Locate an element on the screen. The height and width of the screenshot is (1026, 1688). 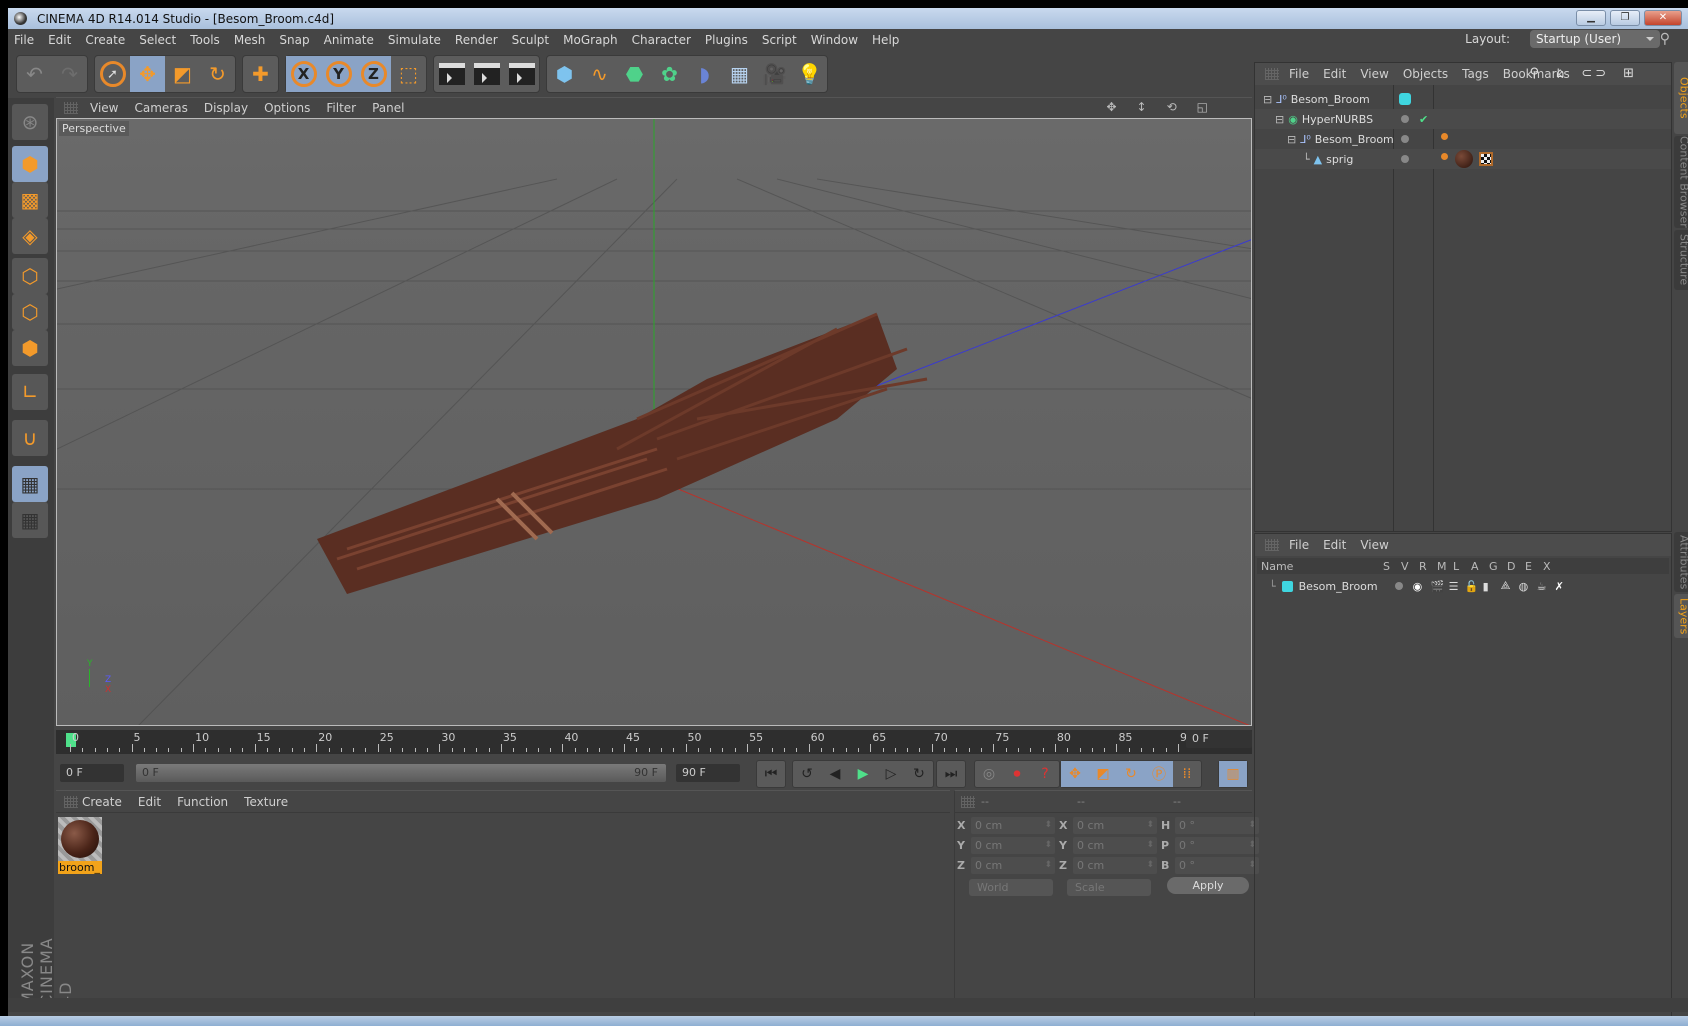
om-menu-objects: Objects is located at coordinates (1425, 74).